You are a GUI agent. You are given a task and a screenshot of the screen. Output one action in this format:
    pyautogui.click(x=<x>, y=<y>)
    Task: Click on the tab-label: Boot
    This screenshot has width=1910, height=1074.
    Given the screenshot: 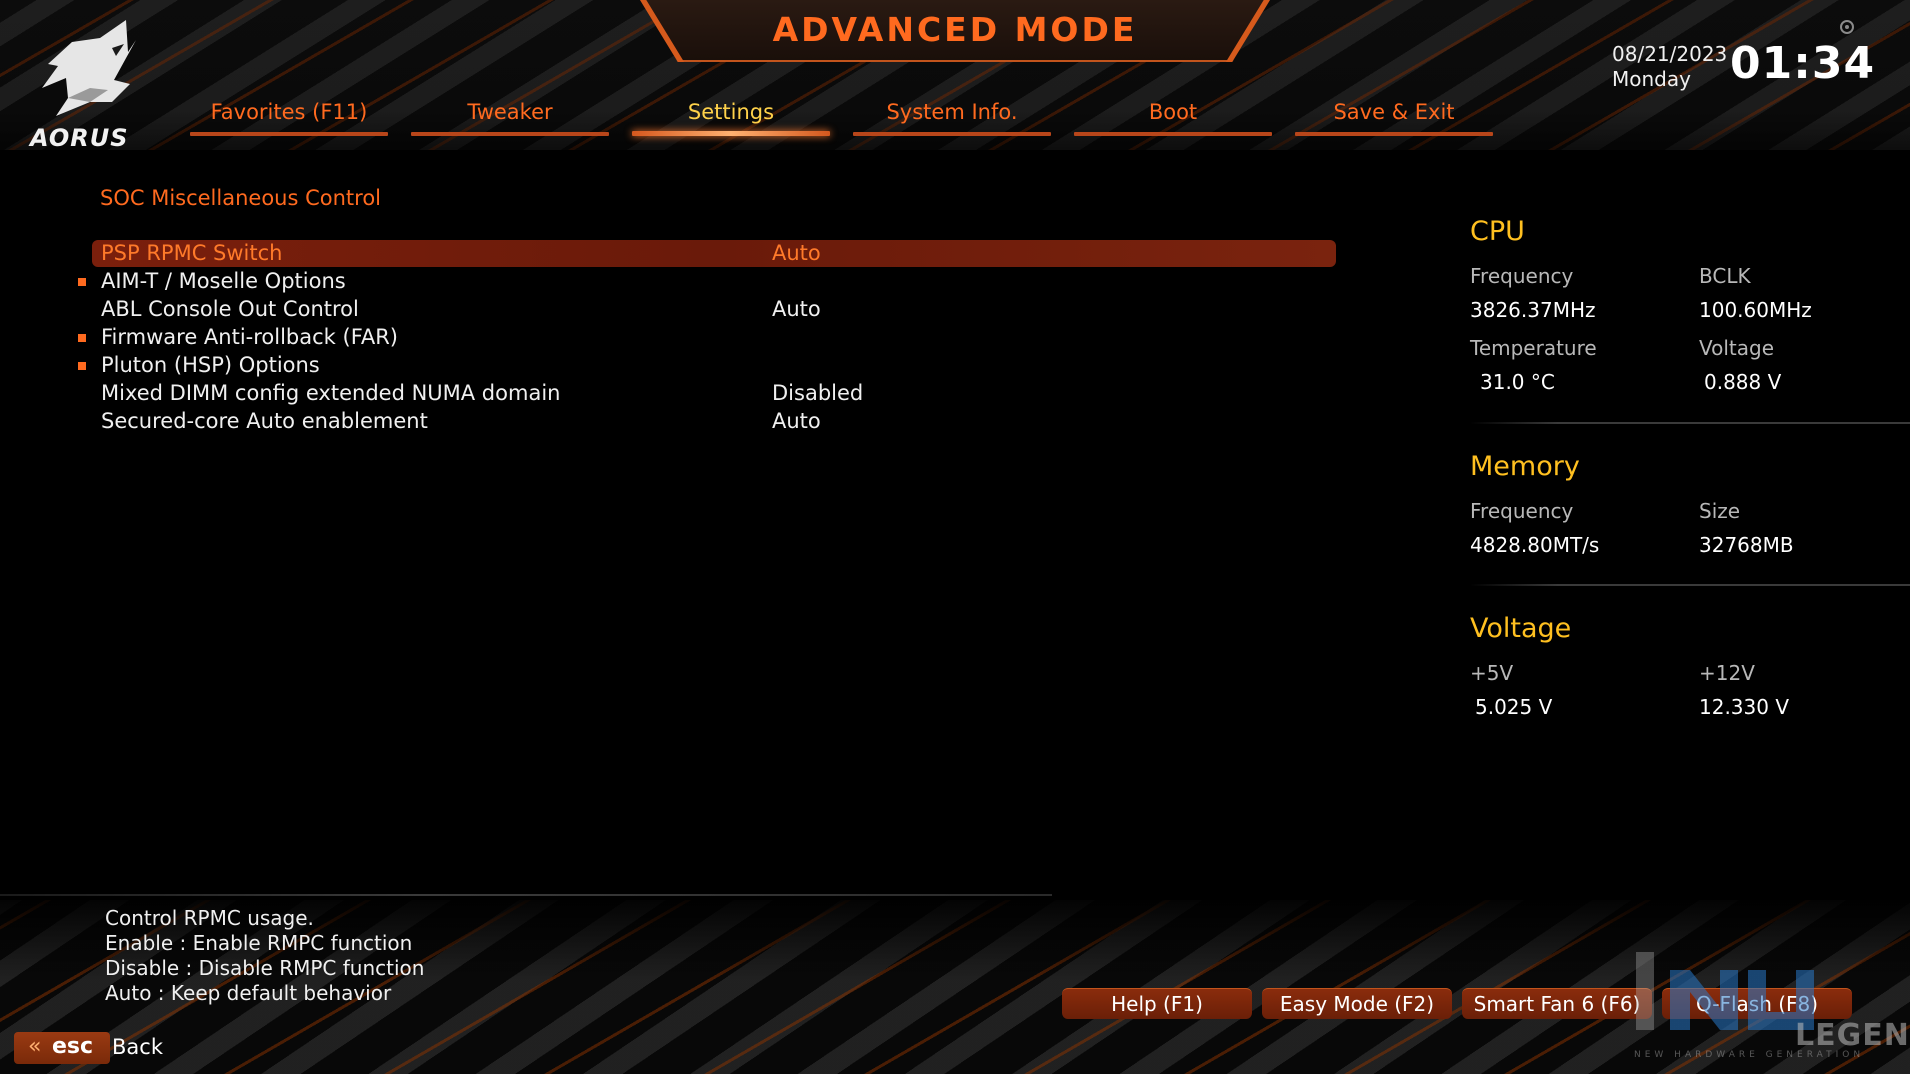 What is the action you would take?
    pyautogui.click(x=1173, y=112)
    